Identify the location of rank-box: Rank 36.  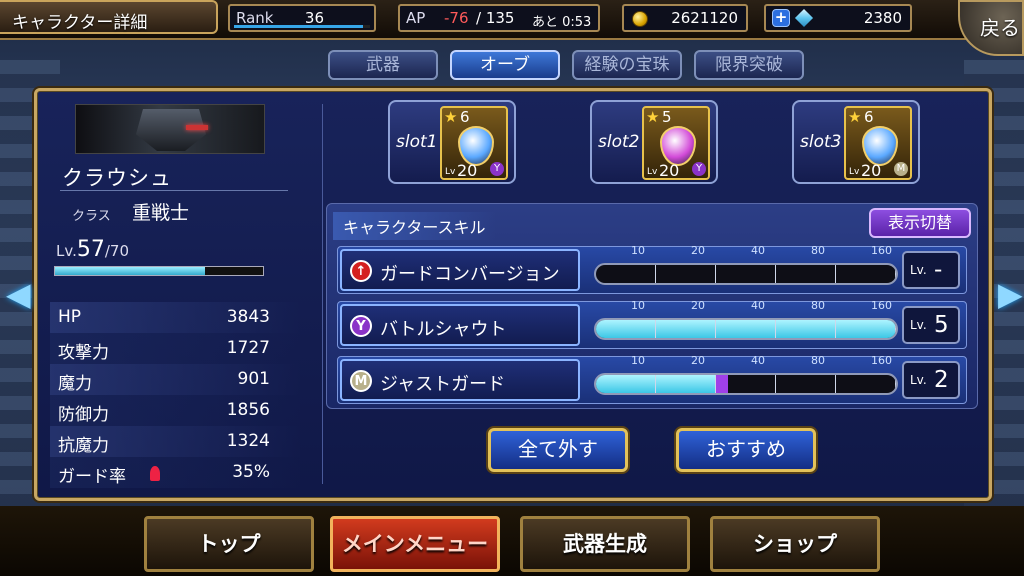
(302, 18).